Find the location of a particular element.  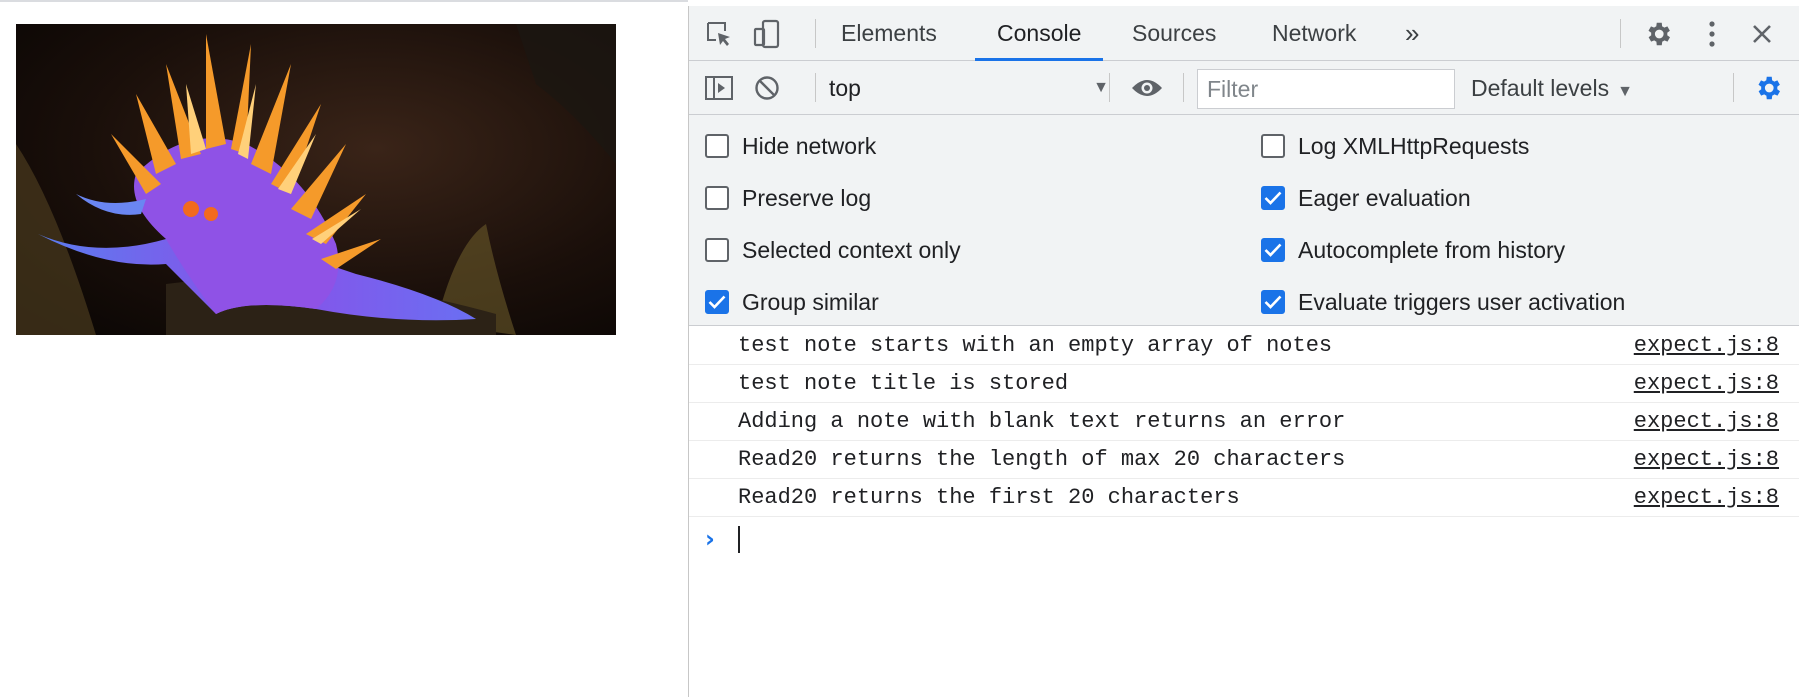

context-selector: top ▼ is located at coordinates (974, 88).